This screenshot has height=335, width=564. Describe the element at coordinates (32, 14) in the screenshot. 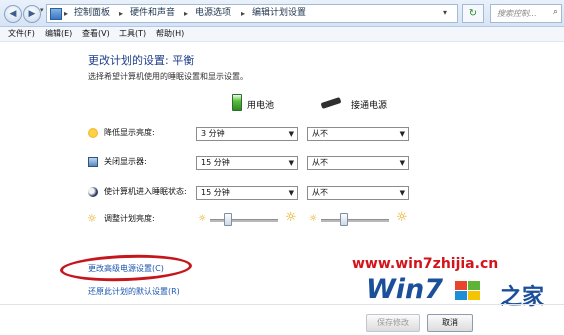

I see `forward-icon: ▶` at that location.